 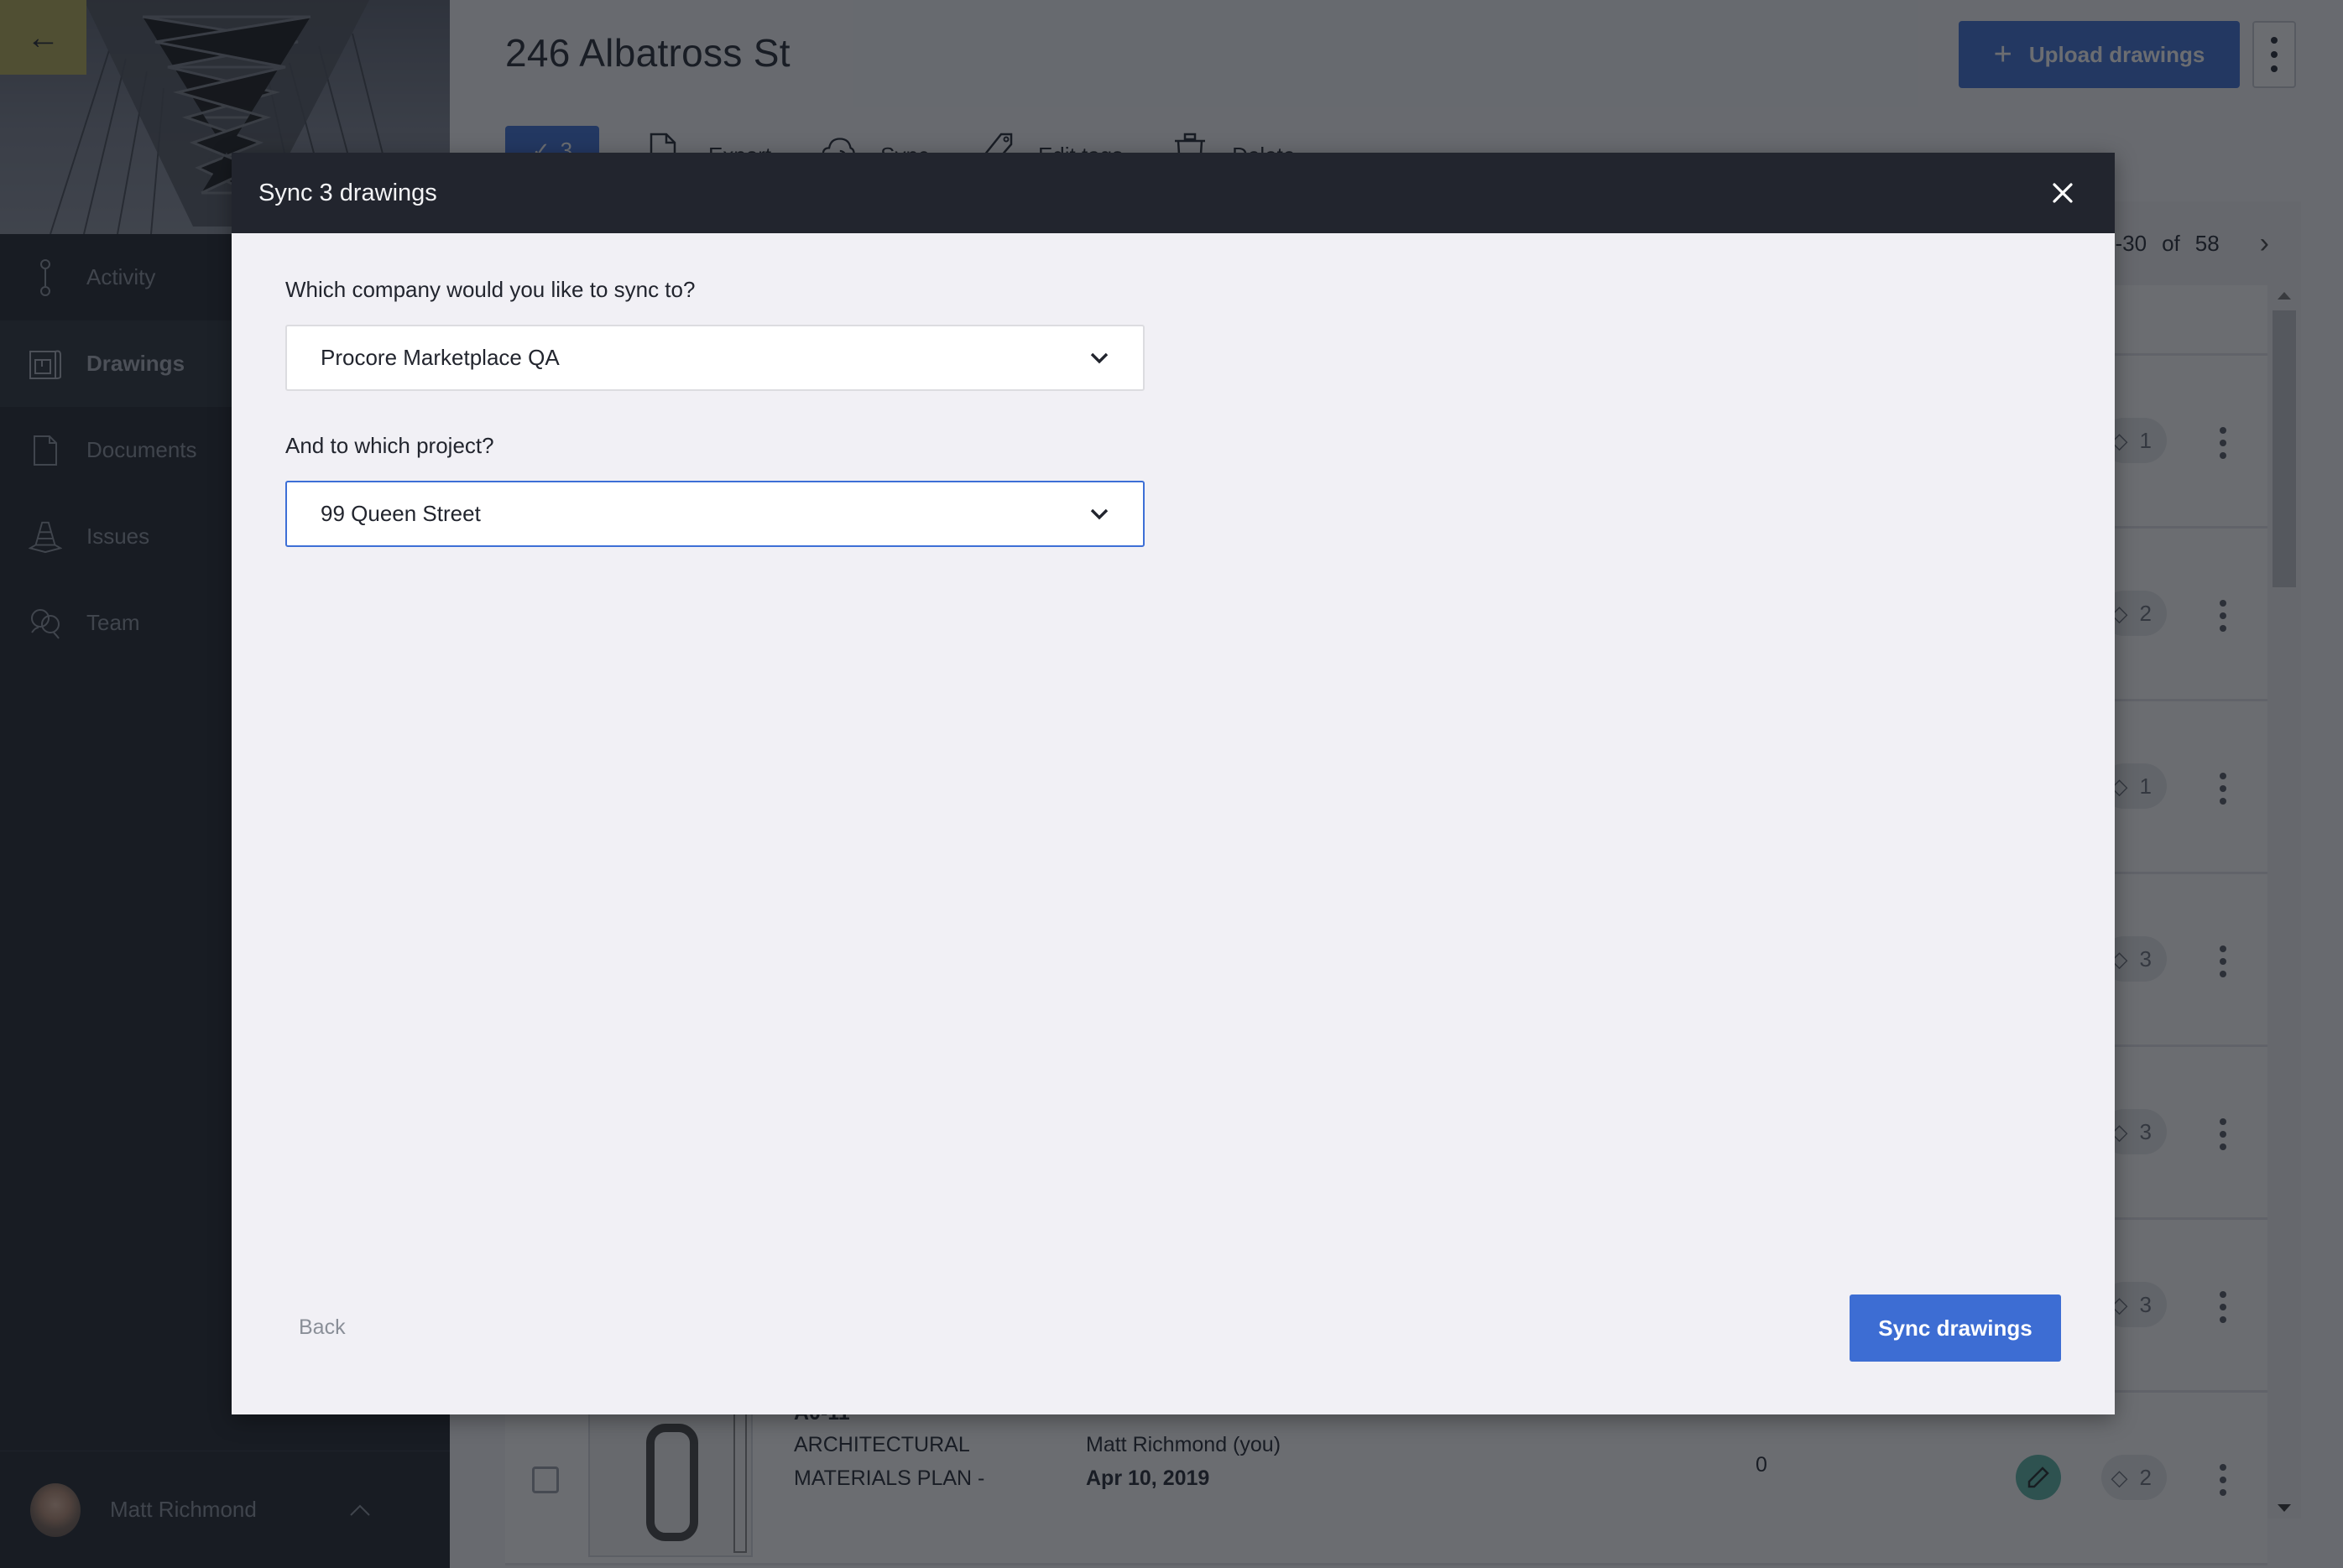 I want to click on close-icon, so click(x=2063, y=193).